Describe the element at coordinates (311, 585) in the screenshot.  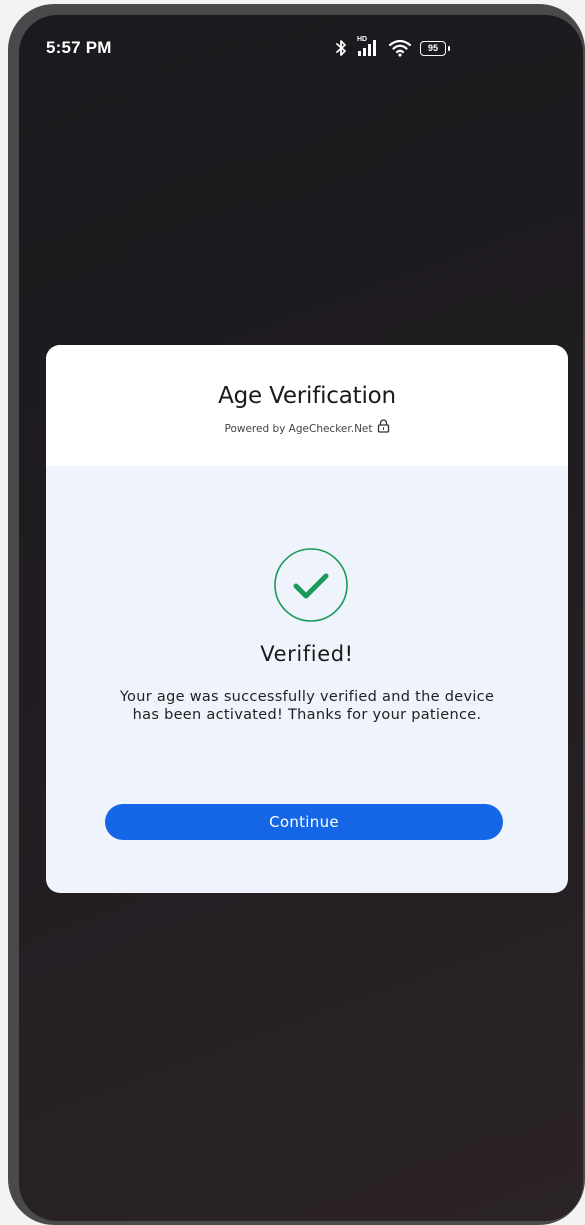
I see `check-circle-icon` at that location.